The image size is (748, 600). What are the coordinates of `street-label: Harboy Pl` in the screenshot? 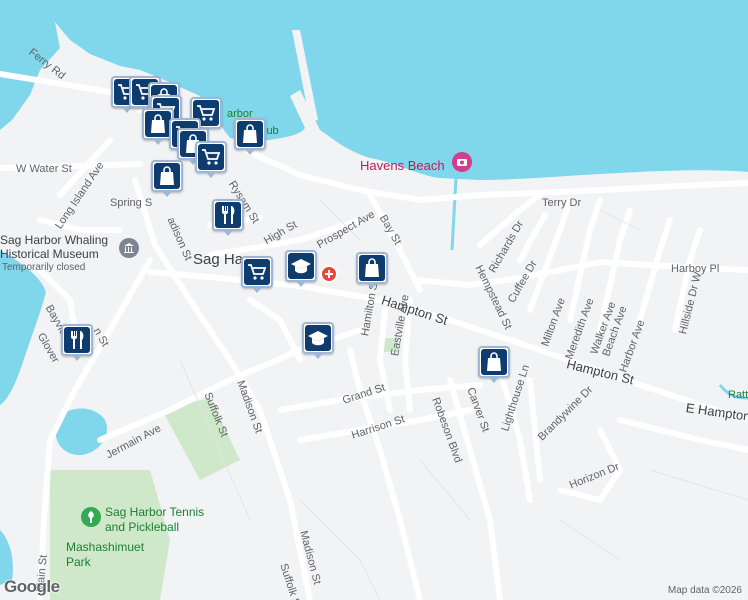 It's located at (695, 269).